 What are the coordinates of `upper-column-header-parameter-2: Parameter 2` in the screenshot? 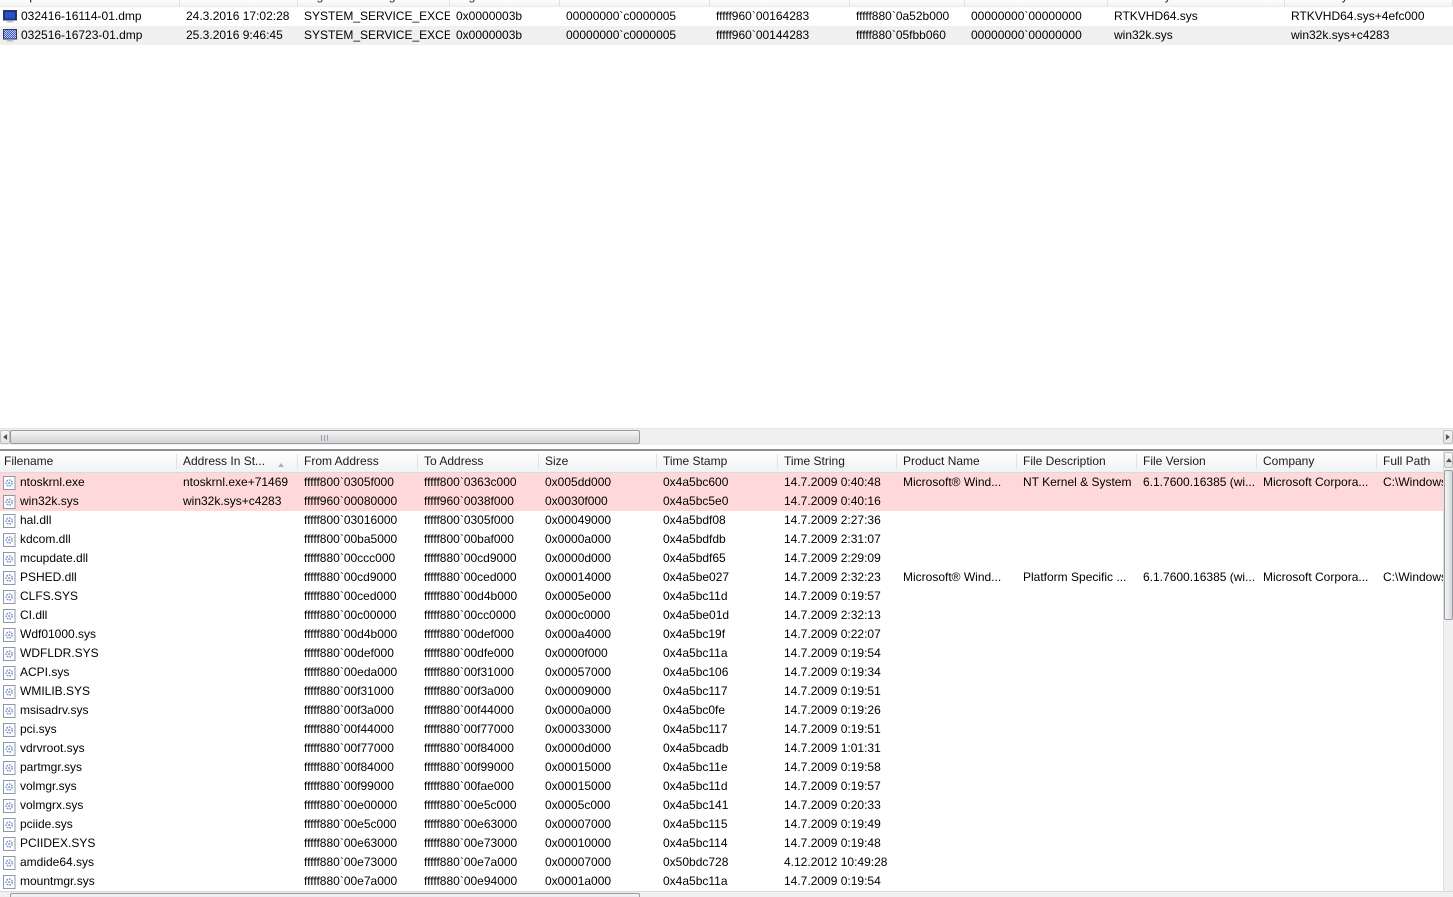 It's located at (780, 3).